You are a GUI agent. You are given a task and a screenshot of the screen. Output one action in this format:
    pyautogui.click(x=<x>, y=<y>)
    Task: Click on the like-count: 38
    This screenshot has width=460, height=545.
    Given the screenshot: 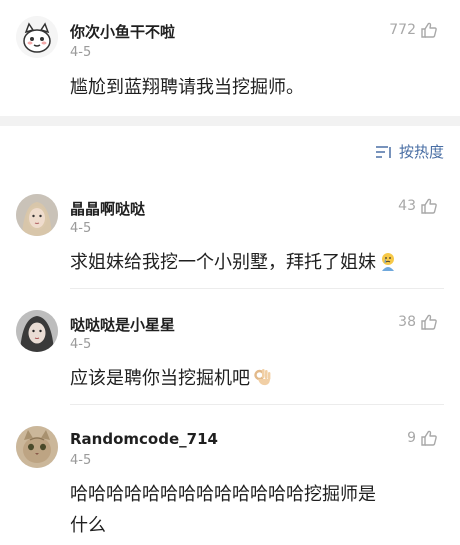 What is the action you would take?
    pyautogui.click(x=407, y=322)
    